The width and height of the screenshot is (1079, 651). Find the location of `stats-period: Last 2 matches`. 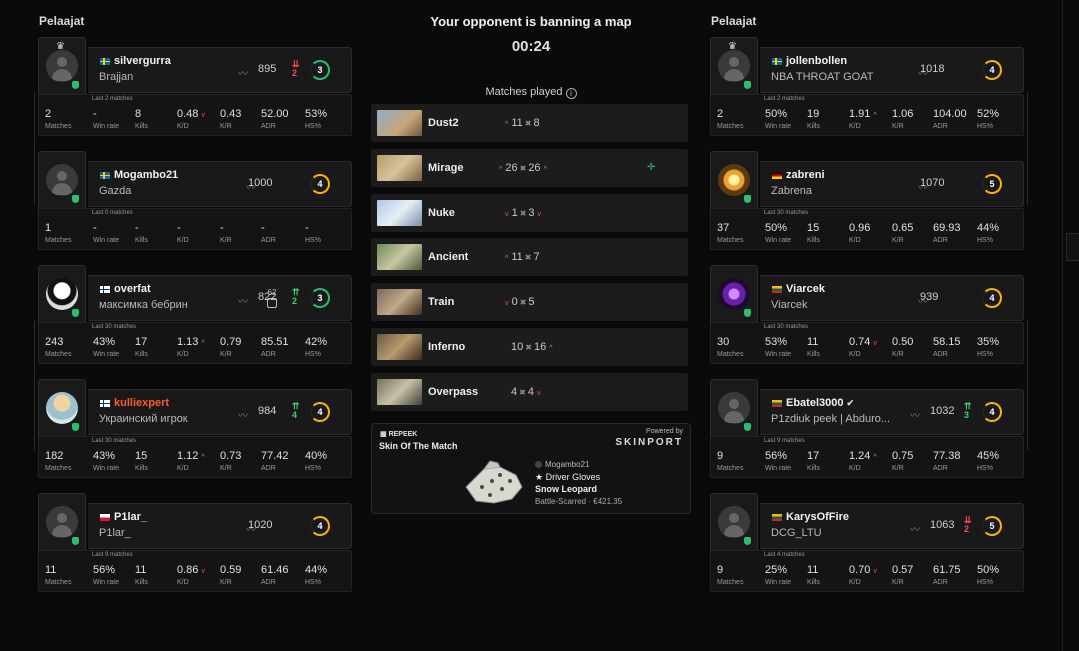

stats-period: Last 2 matches is located at coordinates (112, 99).